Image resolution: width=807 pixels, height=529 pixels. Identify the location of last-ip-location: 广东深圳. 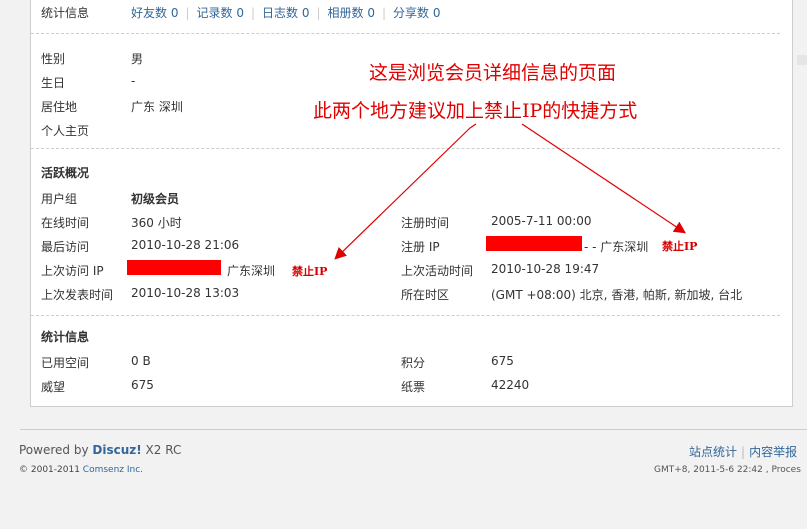
(251, 271).